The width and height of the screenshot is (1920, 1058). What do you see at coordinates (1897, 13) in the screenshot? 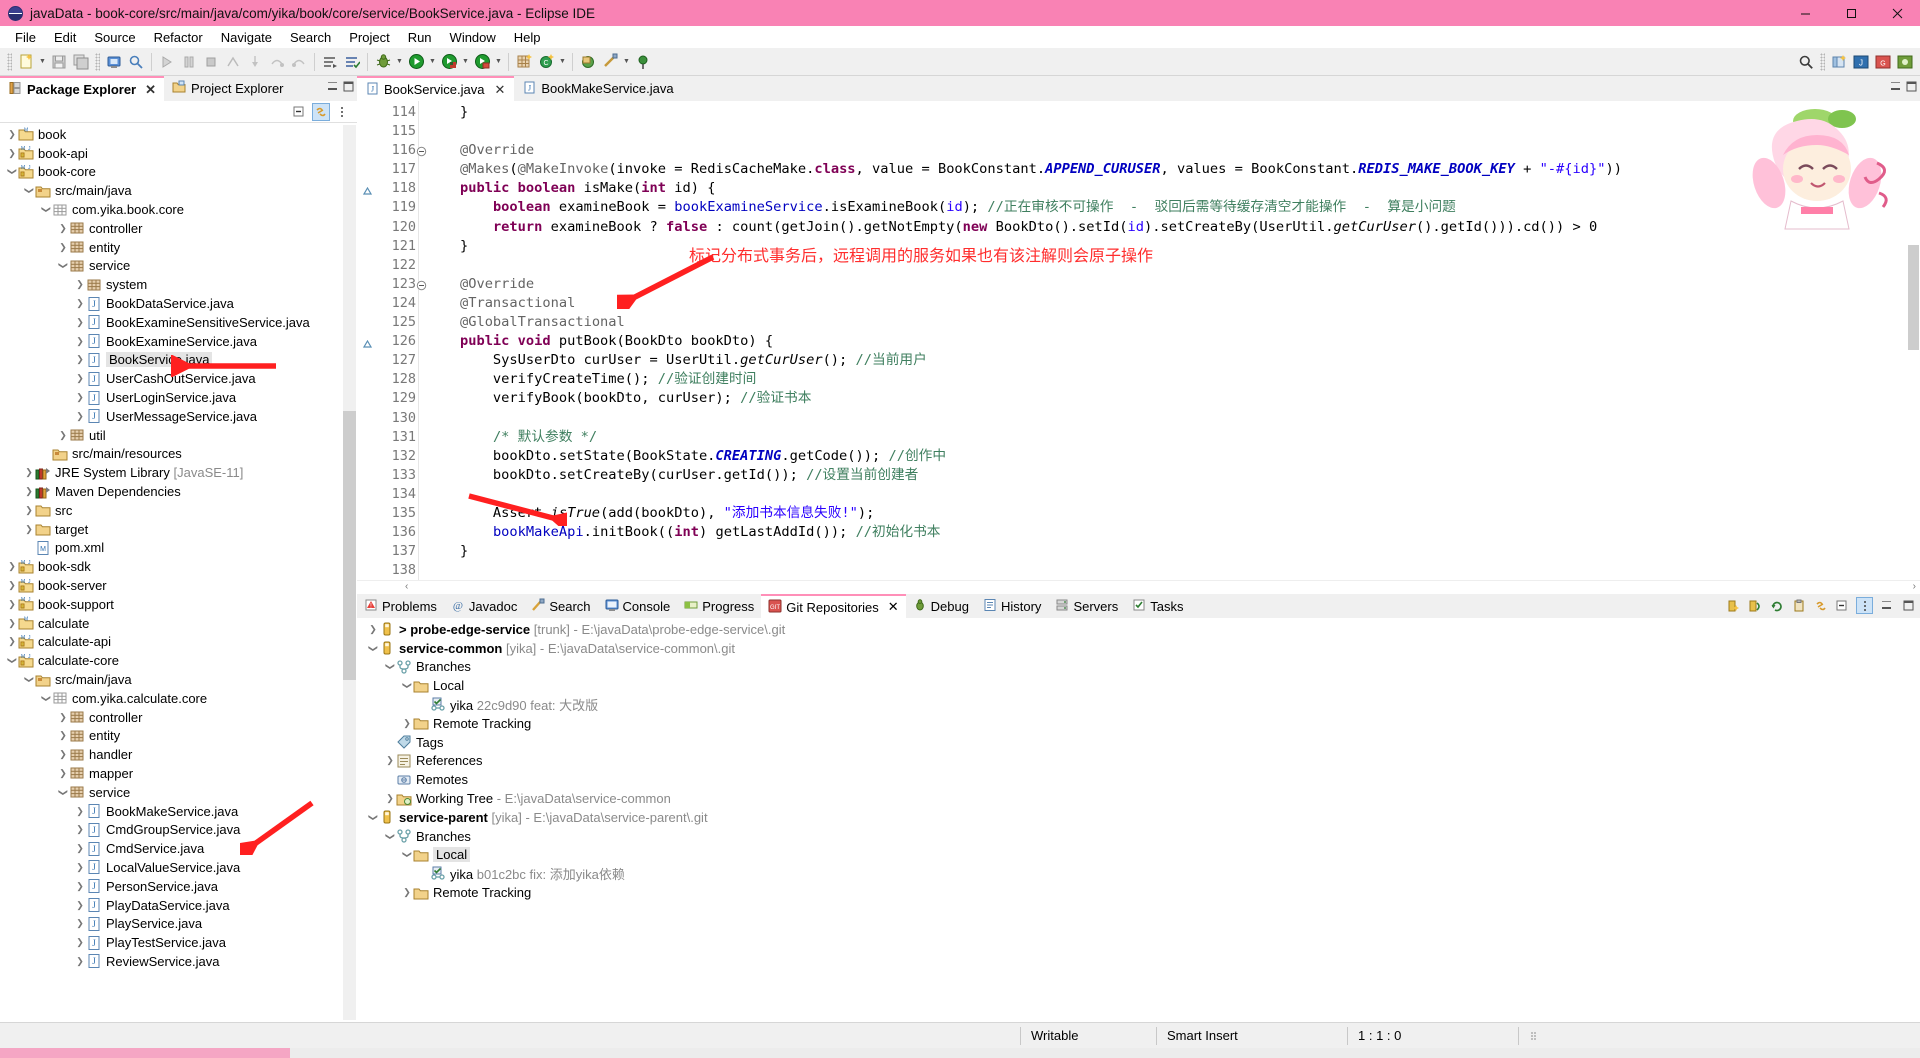
I see `close-button` at bounding box center [1897, 13].